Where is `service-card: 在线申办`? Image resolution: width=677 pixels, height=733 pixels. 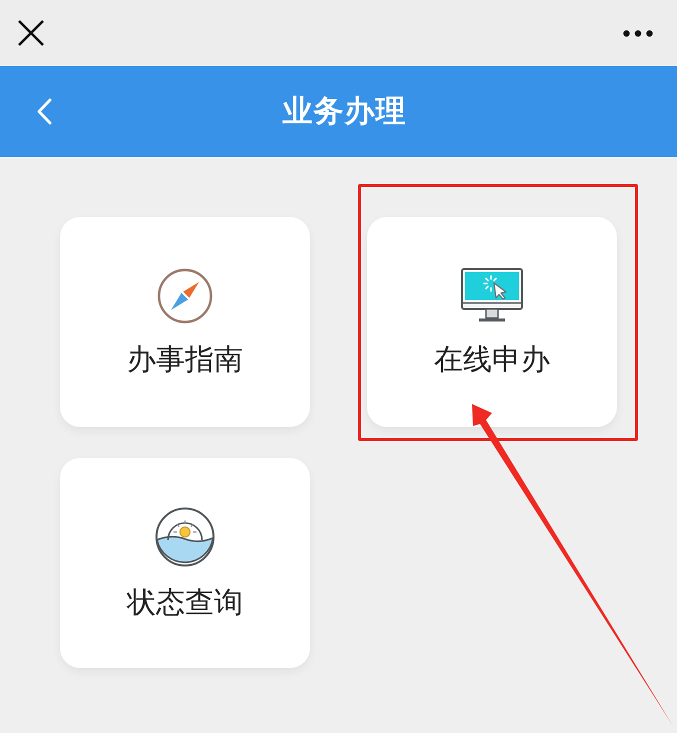 service-card: 在线申办 is located at coordinates (492, 322).